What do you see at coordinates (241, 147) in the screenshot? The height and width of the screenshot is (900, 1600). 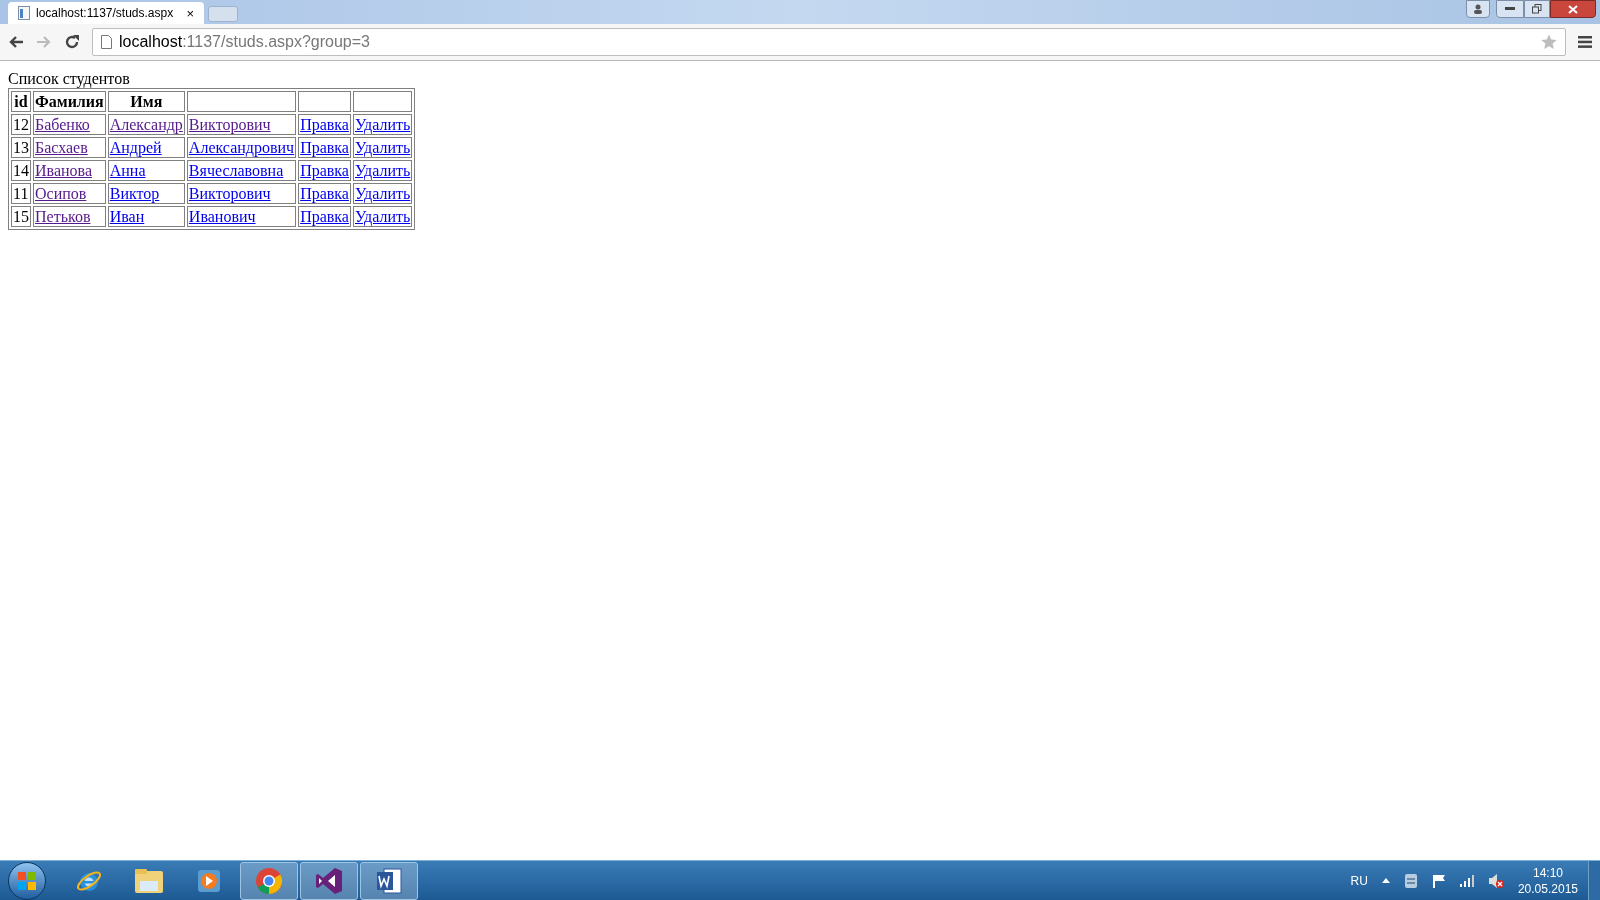 I see `table-link: Александрович` at bounding box center [241, 147].